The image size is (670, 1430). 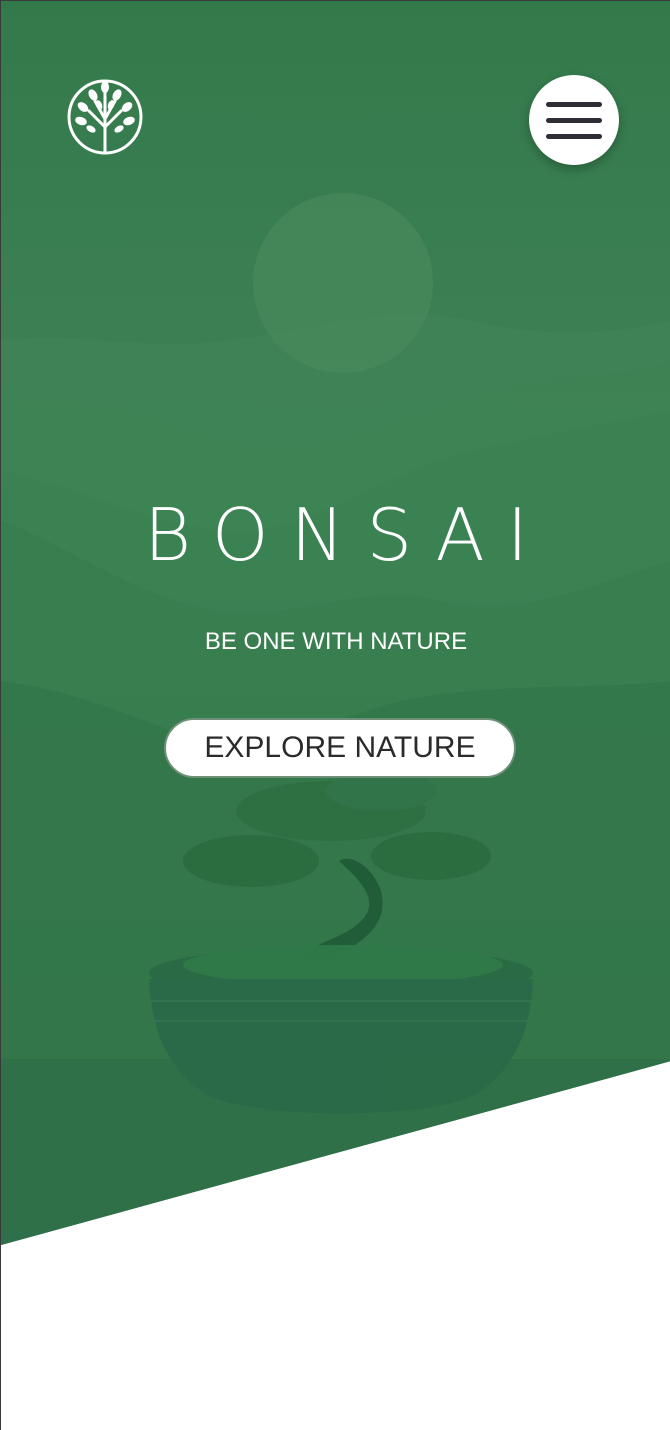 I want to click on explore-nature-button: EXPLORE NATURE, so click(x=340, y=748).